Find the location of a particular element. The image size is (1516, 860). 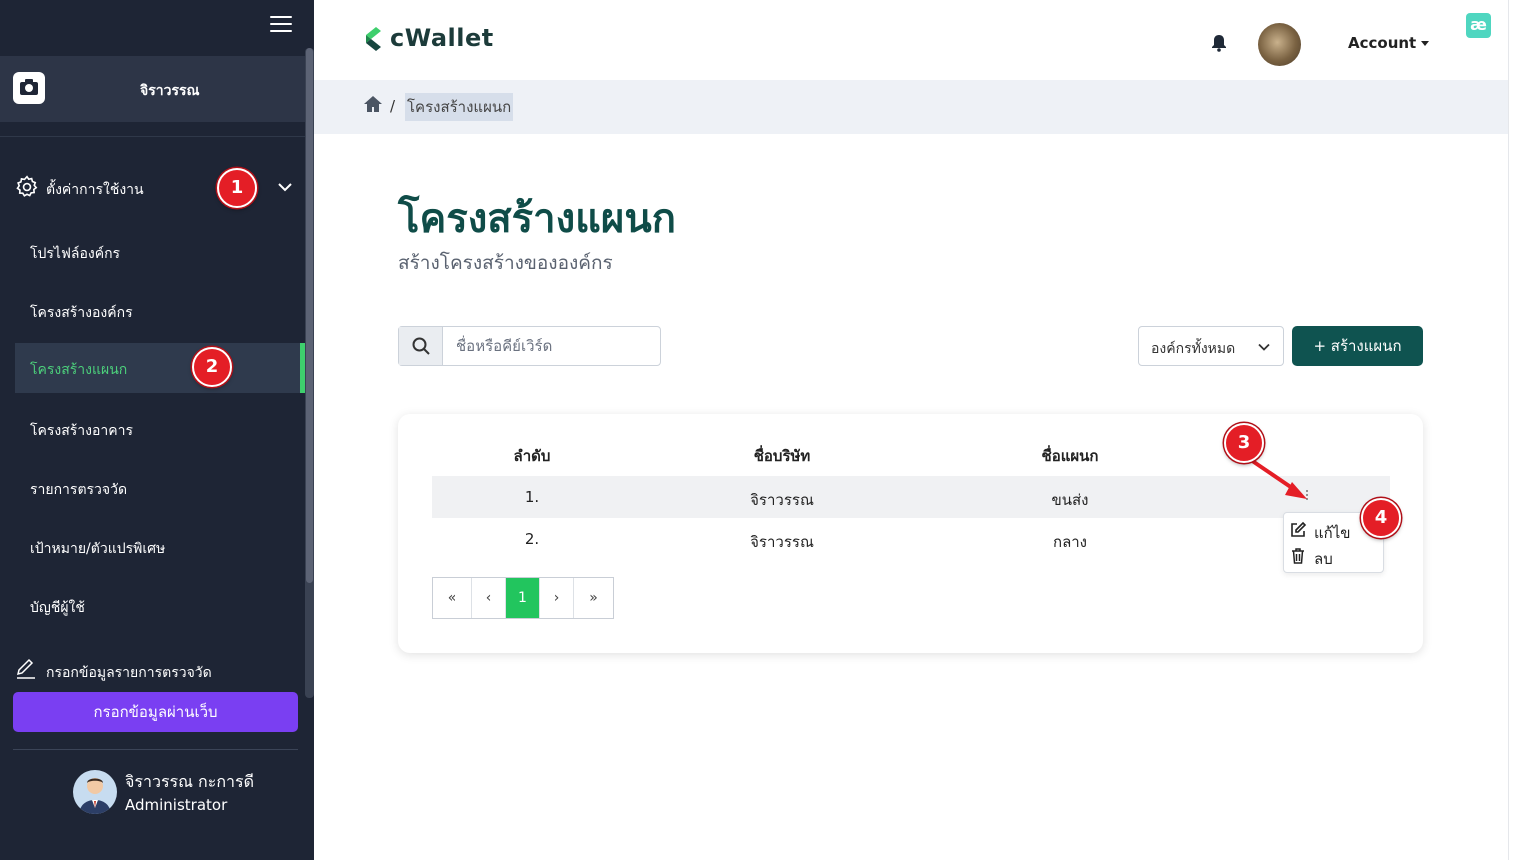

column-header-company: ชื่อบริษัท is located at coordinates (782, 456).